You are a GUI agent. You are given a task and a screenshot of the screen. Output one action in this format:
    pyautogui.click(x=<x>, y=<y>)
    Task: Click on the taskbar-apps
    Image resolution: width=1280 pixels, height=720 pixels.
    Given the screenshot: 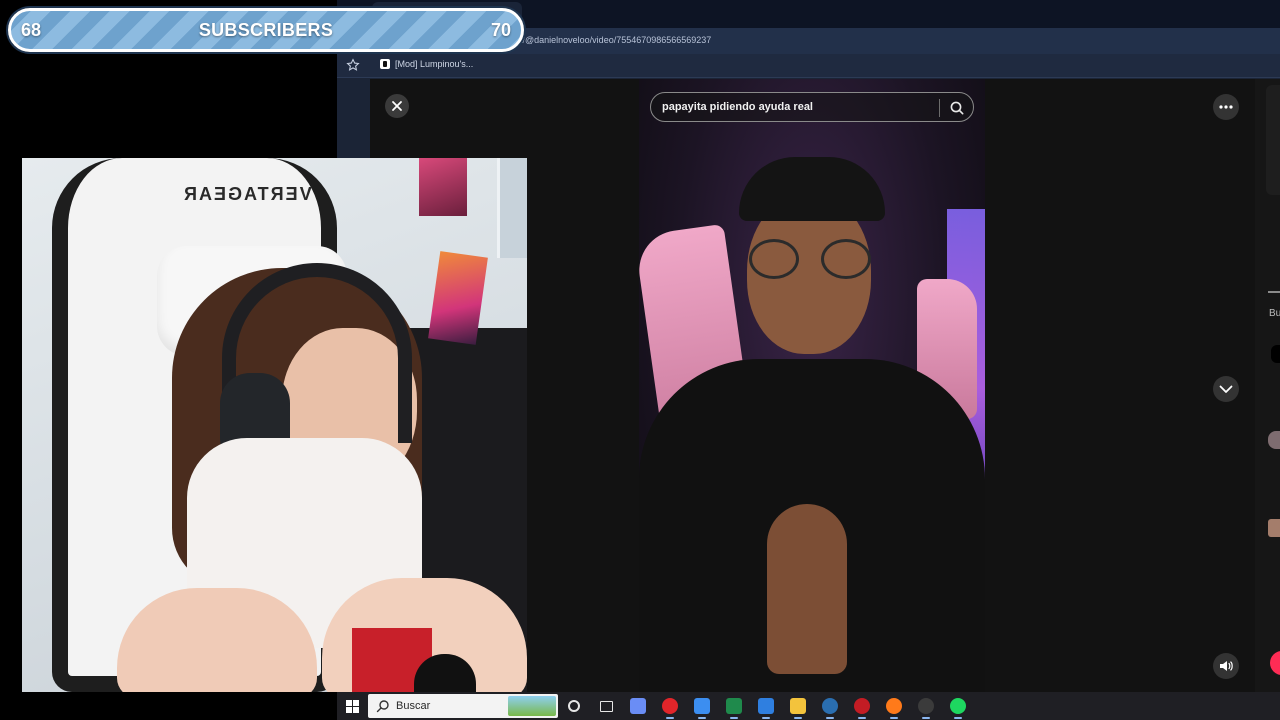 What is the action you would take?
    pyautogui.click(x=766, y=706)
    